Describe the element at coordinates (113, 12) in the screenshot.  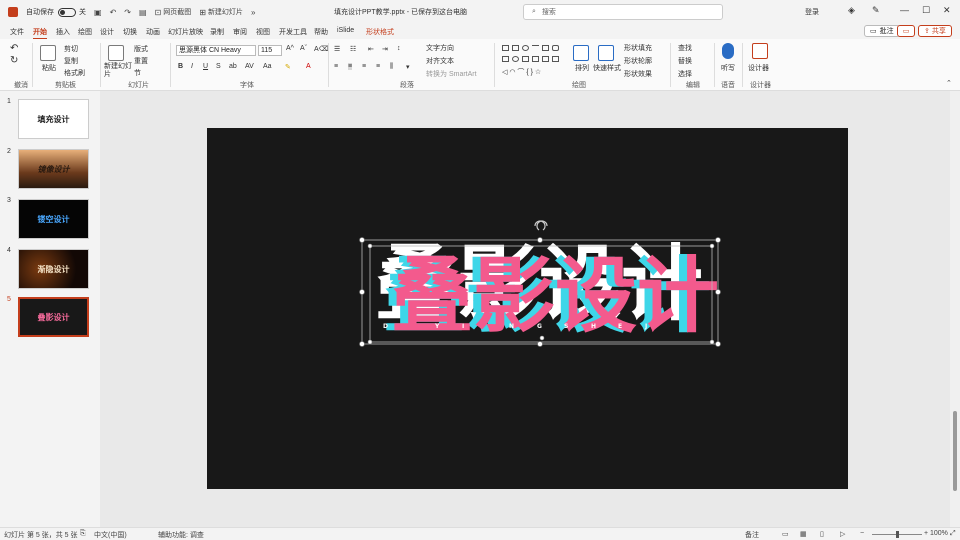
I see `undo-icon: ↶` at that location.